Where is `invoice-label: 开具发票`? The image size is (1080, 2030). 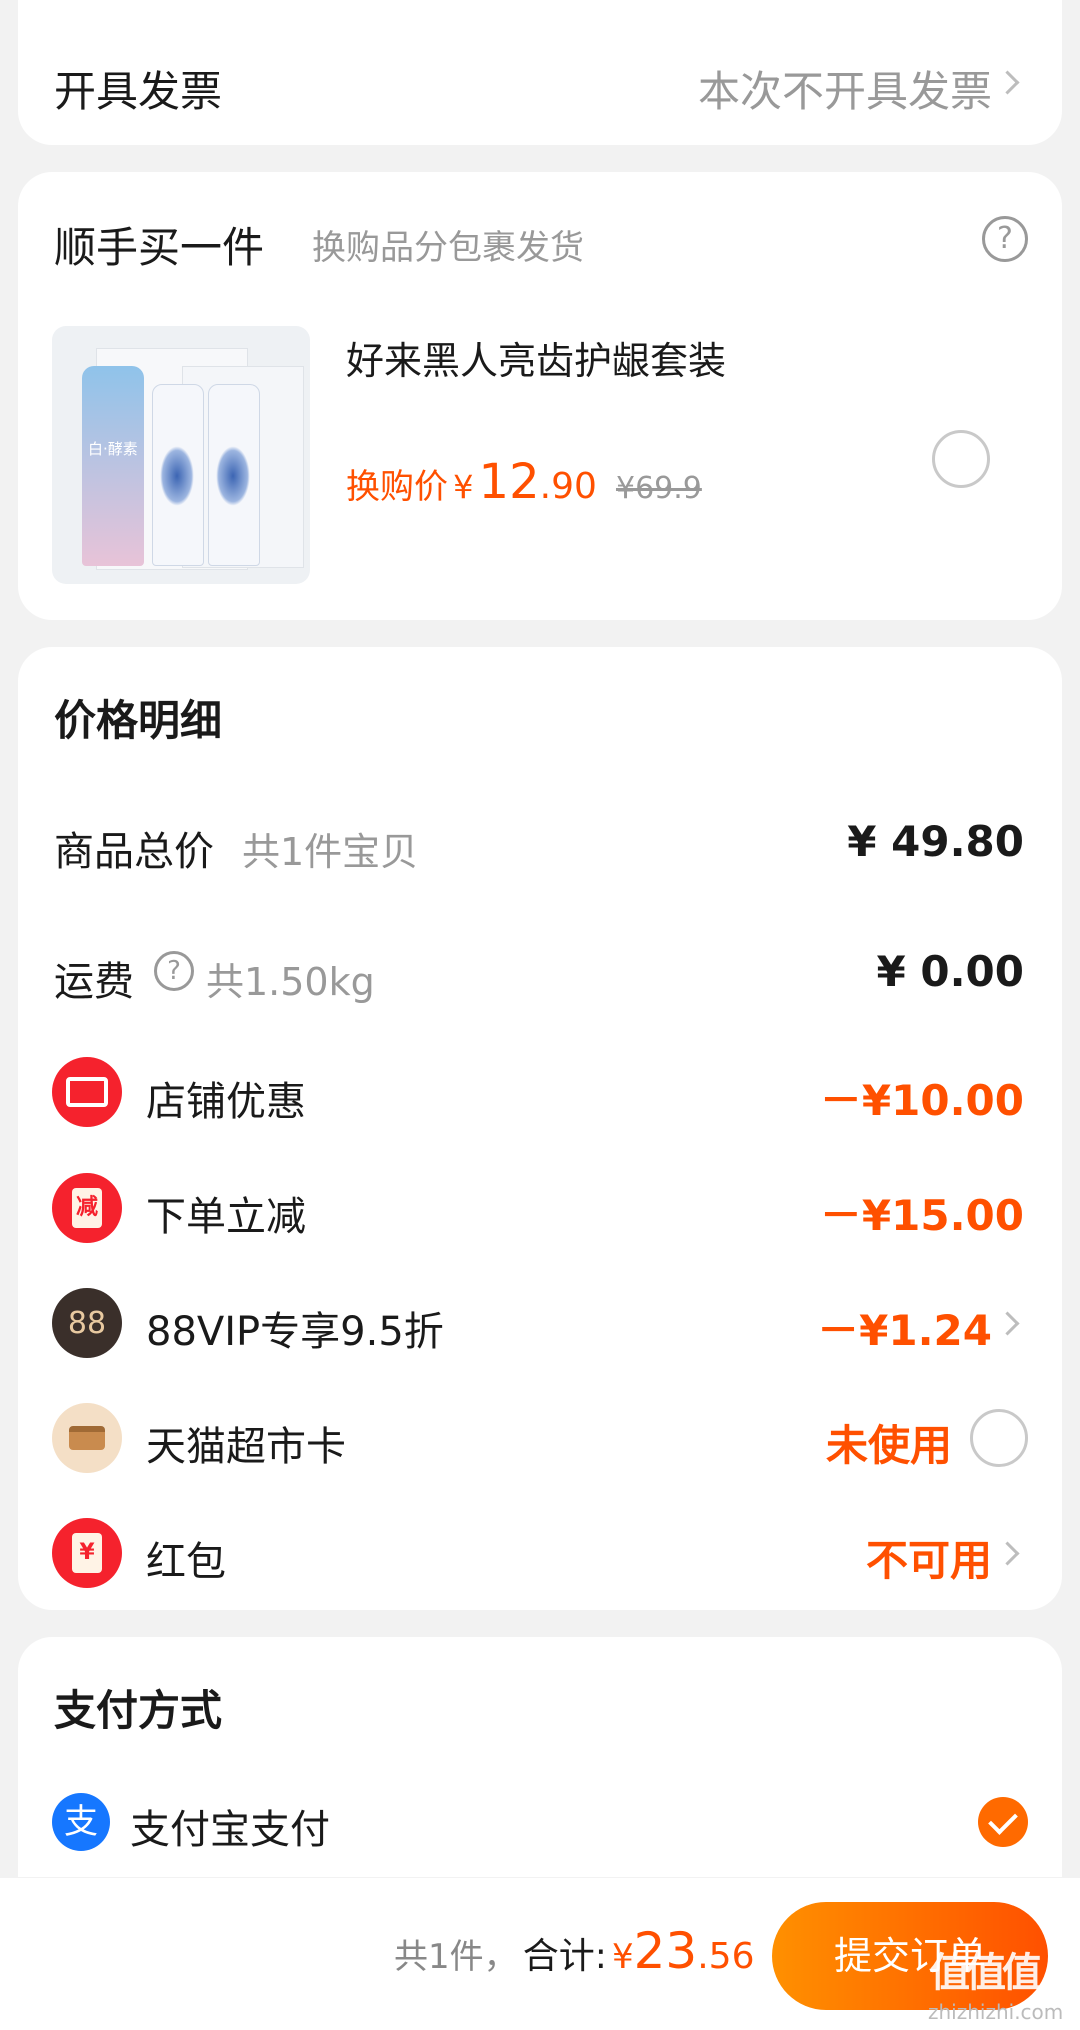
invoice-label: 开具发票 is located at coordinates (138, 91).